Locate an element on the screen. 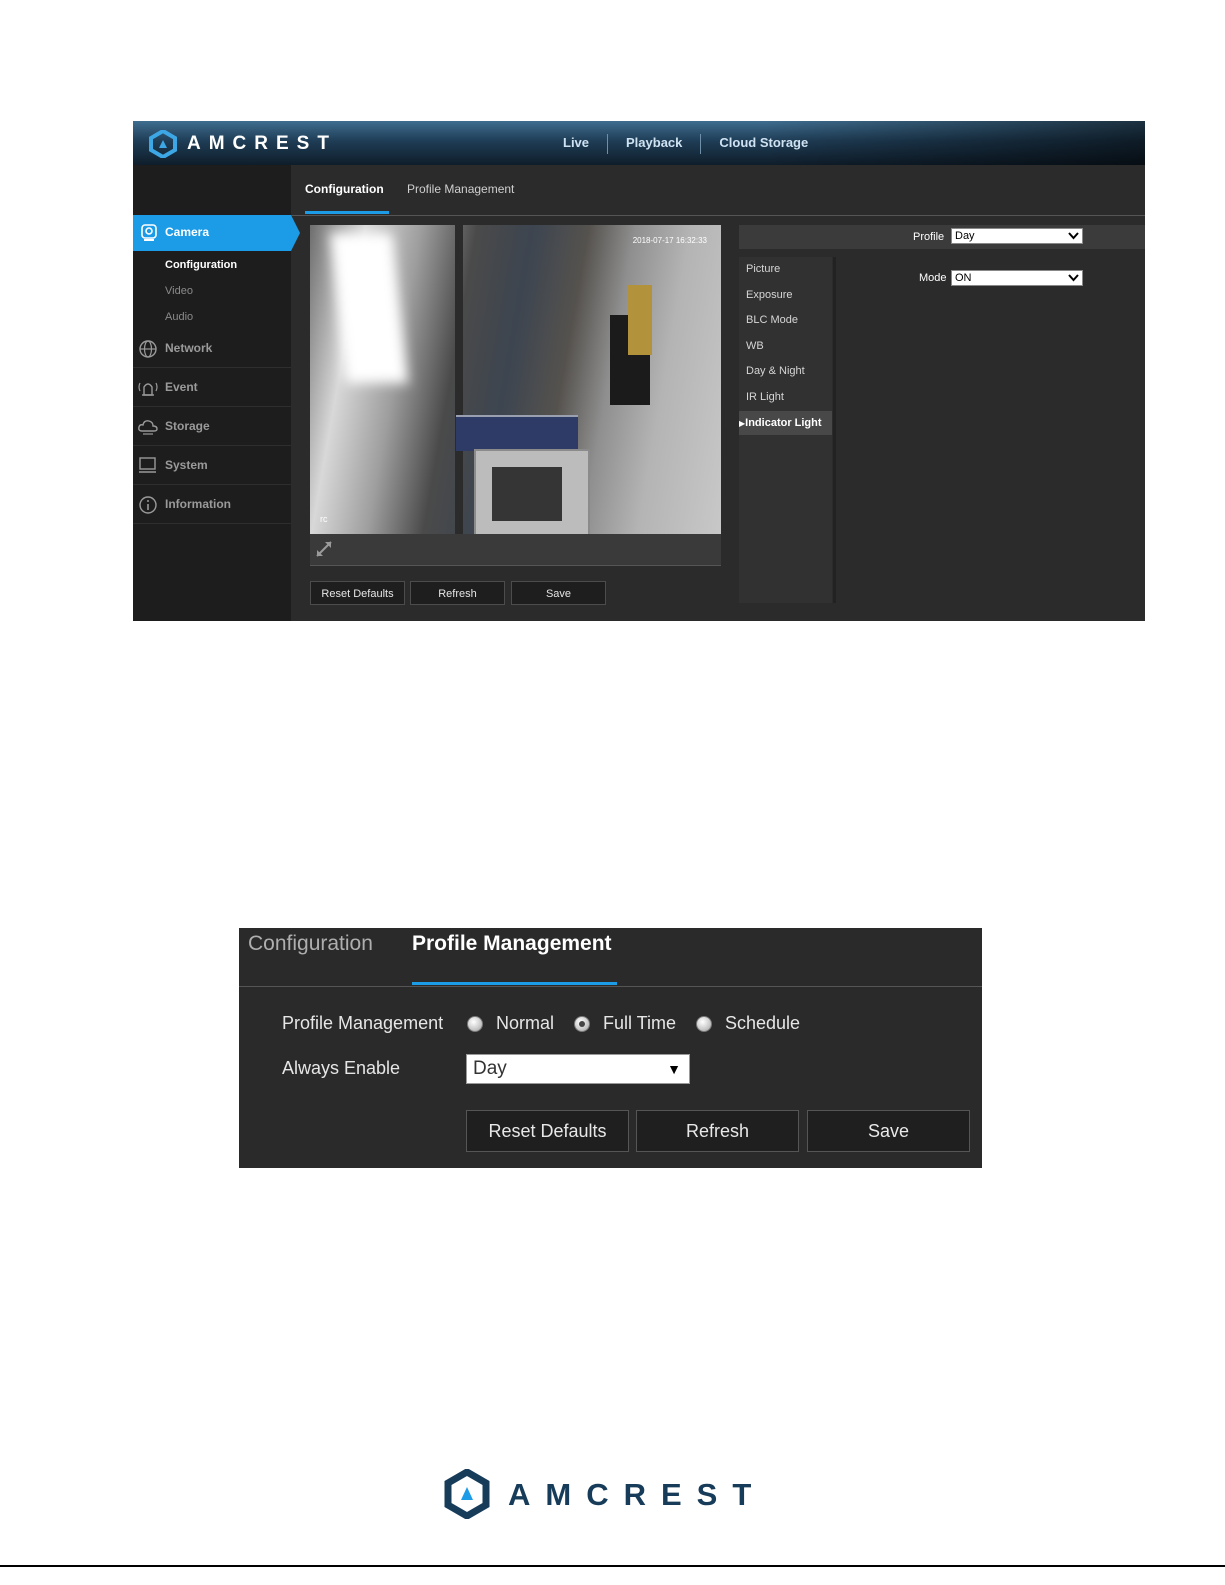 This screenshot has height=1585, width=1225. radio-schedule-label: Schedule is located at coordinates (763, 1023).